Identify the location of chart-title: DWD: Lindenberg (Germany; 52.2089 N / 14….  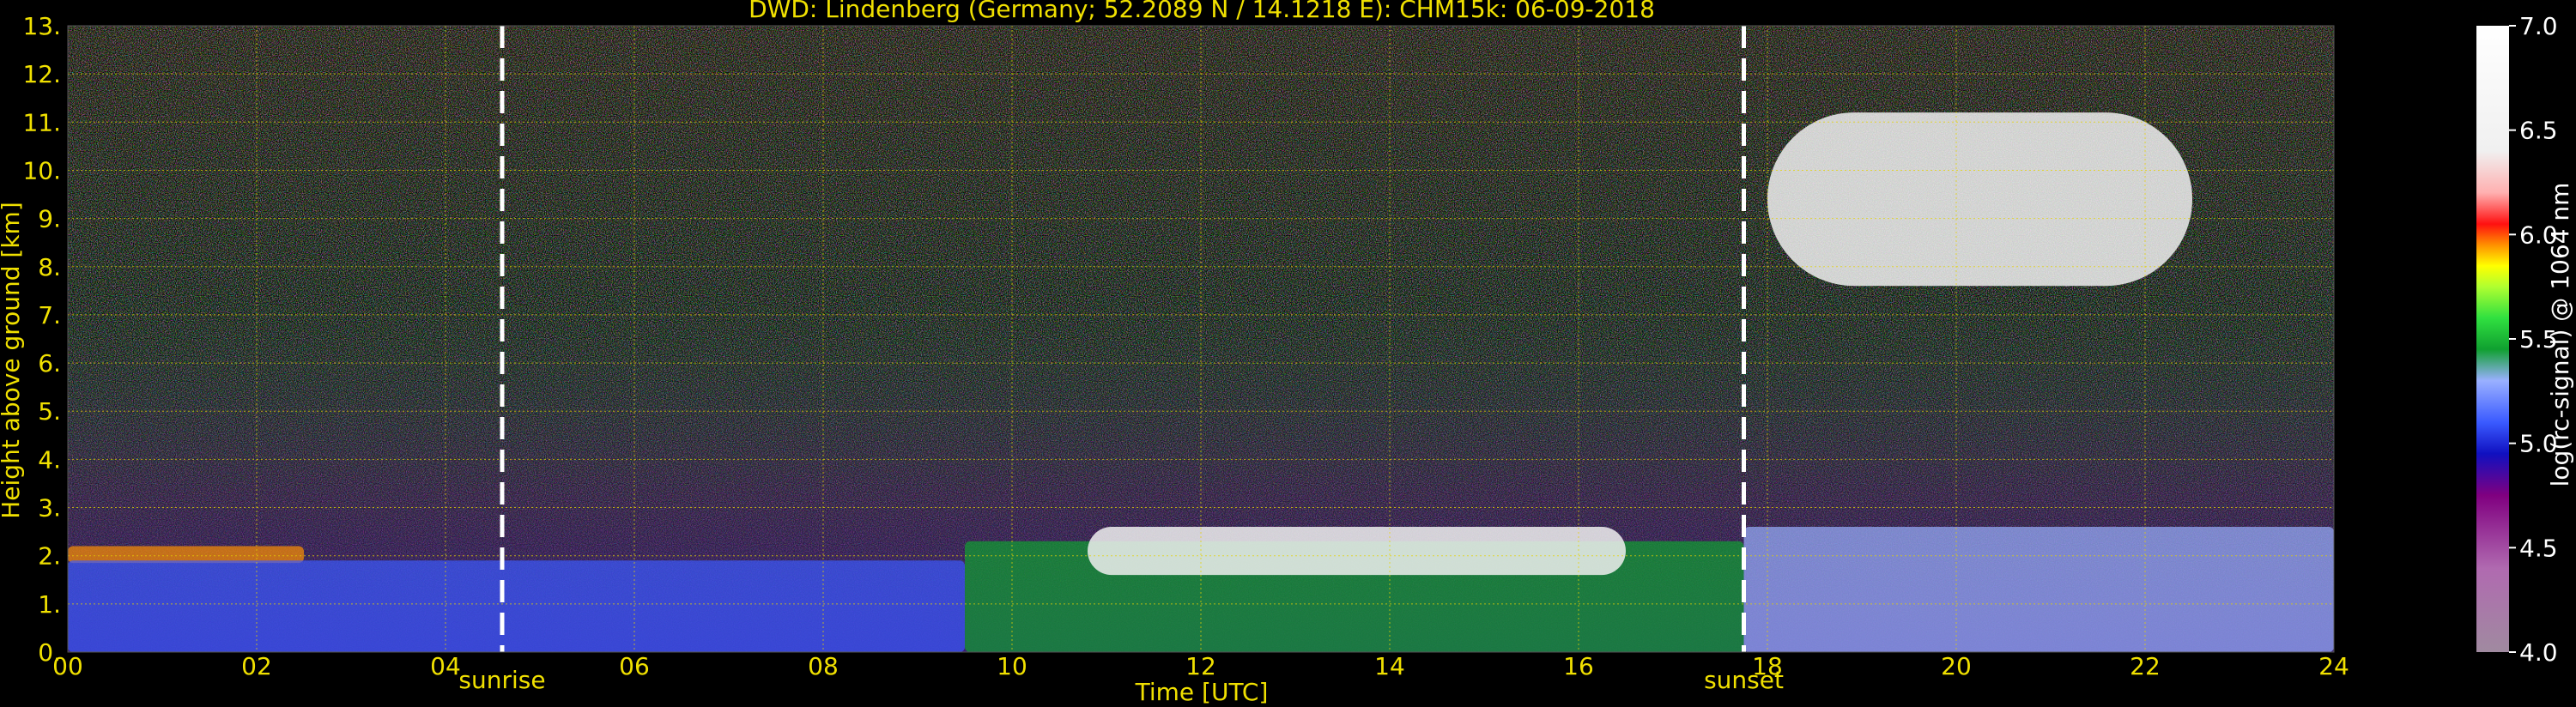
(1202, 11).